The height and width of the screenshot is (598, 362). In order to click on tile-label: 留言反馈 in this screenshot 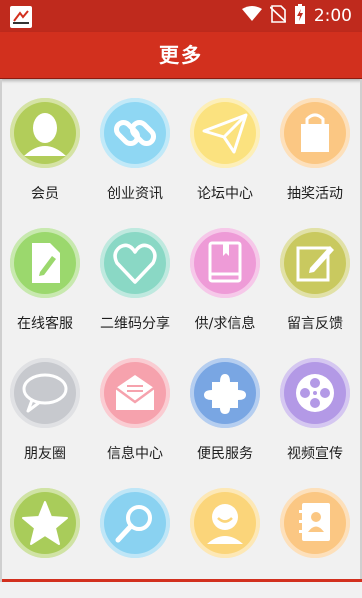, I will do `click(315, 324)`.